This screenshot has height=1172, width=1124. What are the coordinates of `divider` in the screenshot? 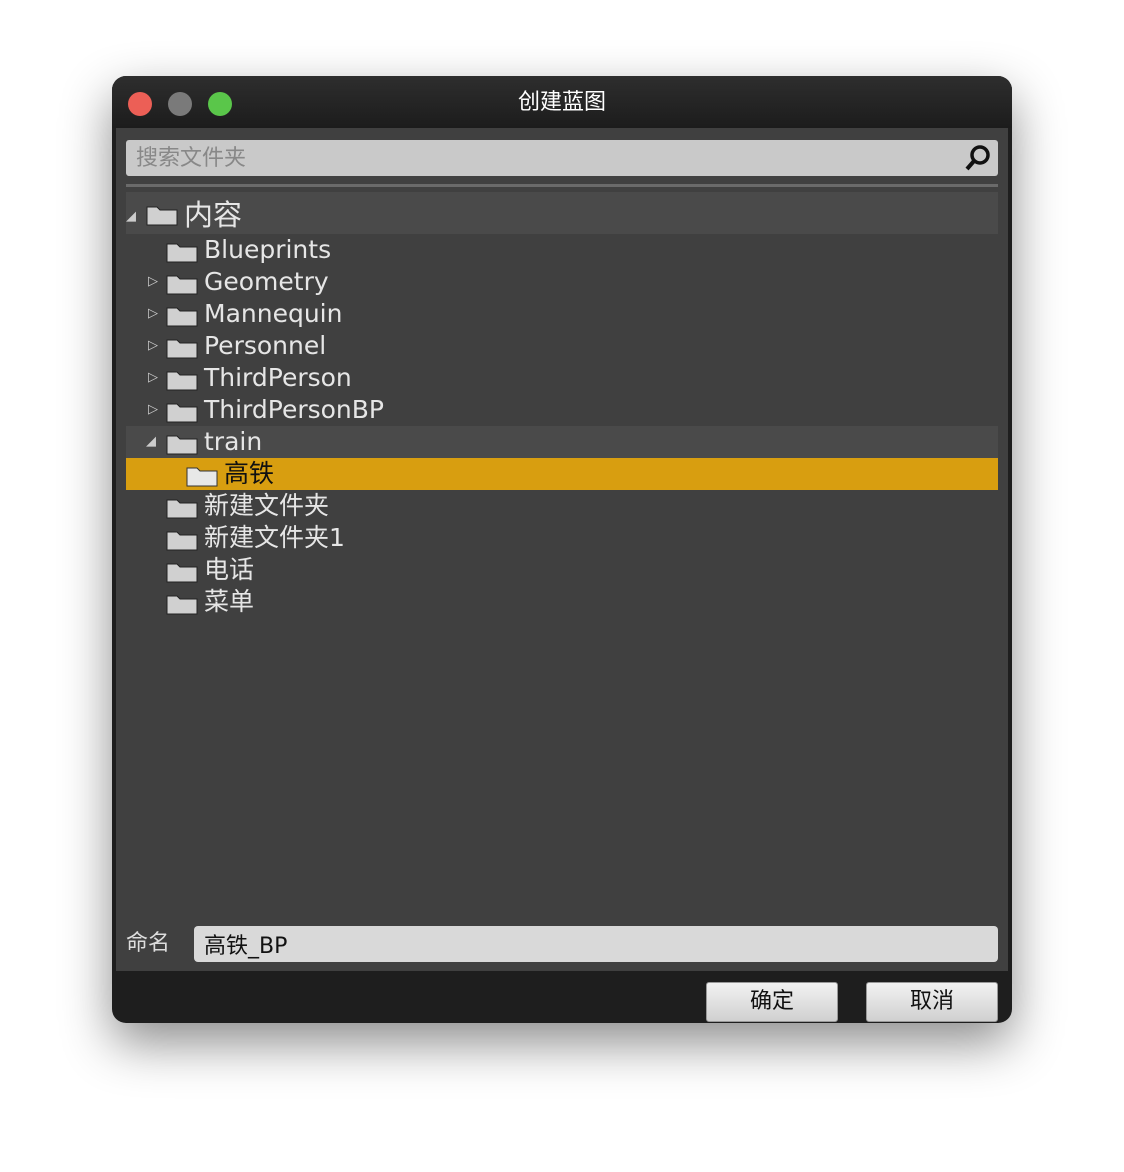 It's located at (562, 185).